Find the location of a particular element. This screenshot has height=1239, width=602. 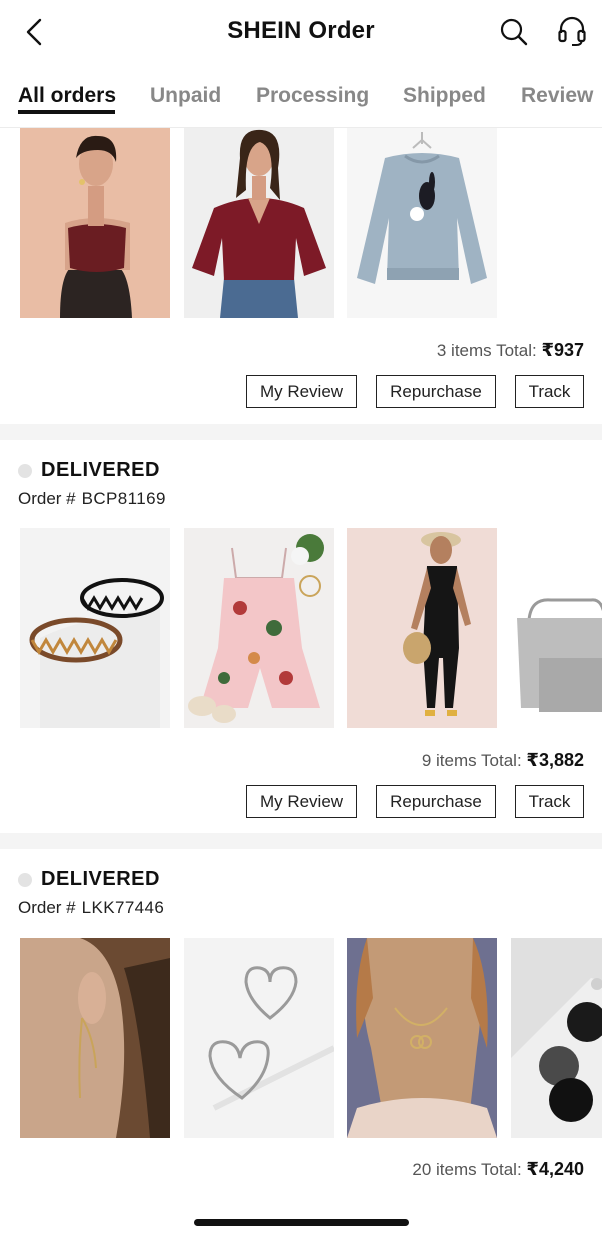

tab-shipped: Shipped is located at coordinates (444, 96).